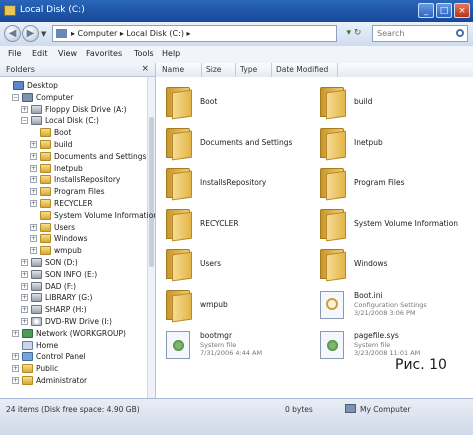 This screenshot has width=473, height=435. I want to click on search-icon, so click(460, 33).